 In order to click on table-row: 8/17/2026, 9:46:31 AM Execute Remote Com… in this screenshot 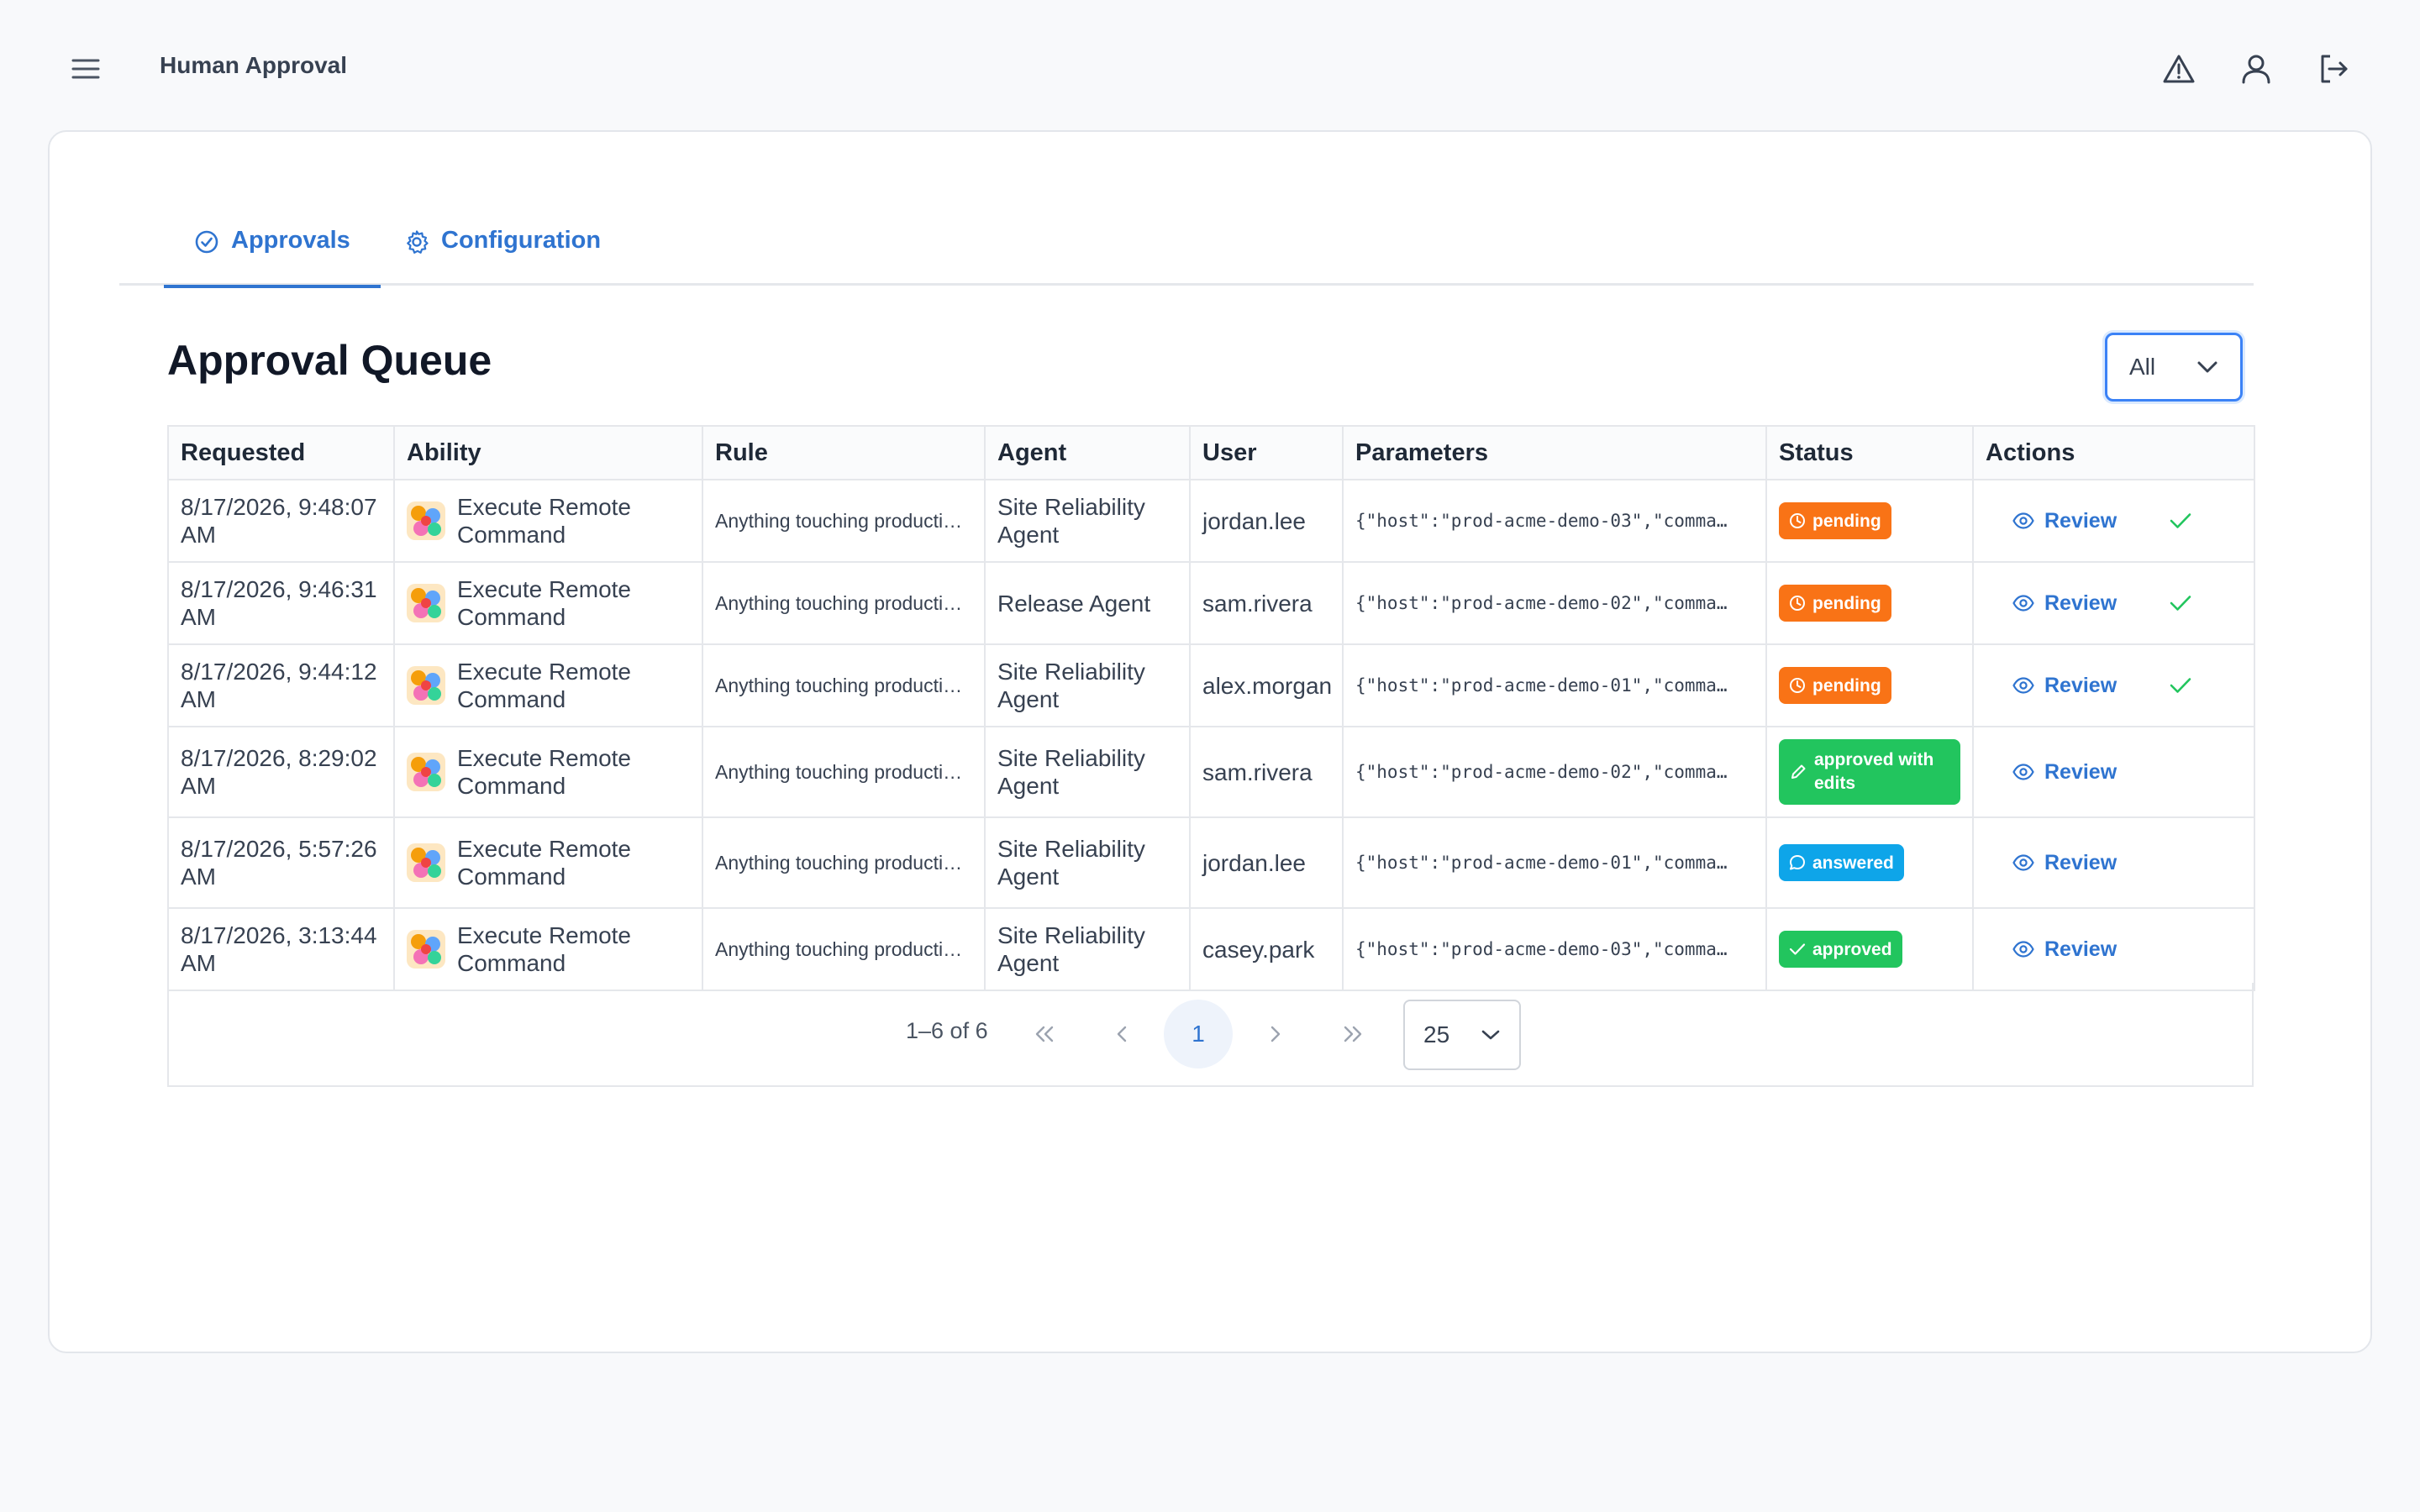, I will do `click(1211, 603)`.